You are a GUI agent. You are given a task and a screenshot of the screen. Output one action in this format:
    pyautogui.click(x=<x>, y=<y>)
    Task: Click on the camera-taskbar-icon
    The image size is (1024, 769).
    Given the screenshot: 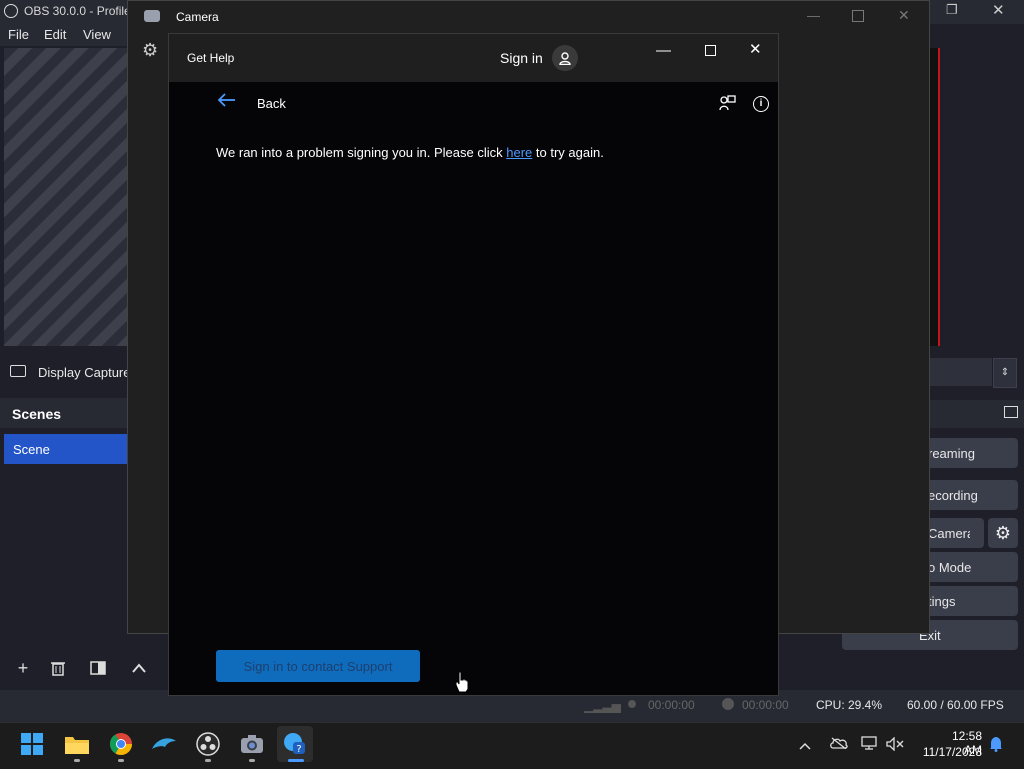 What is the action you would take?
    pyautogui.click(x=252, y=744)
    